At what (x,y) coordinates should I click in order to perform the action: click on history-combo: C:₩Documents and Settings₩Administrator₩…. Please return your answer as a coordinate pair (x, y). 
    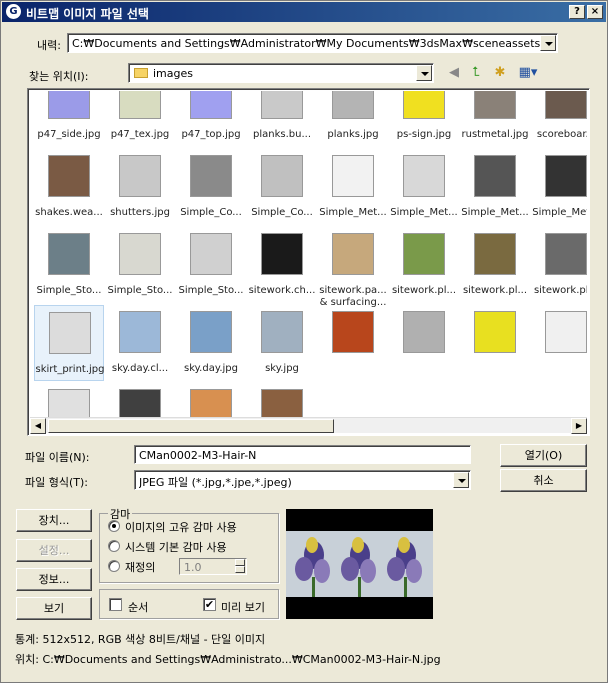
    Looking at the image, I should click on (312, 43).